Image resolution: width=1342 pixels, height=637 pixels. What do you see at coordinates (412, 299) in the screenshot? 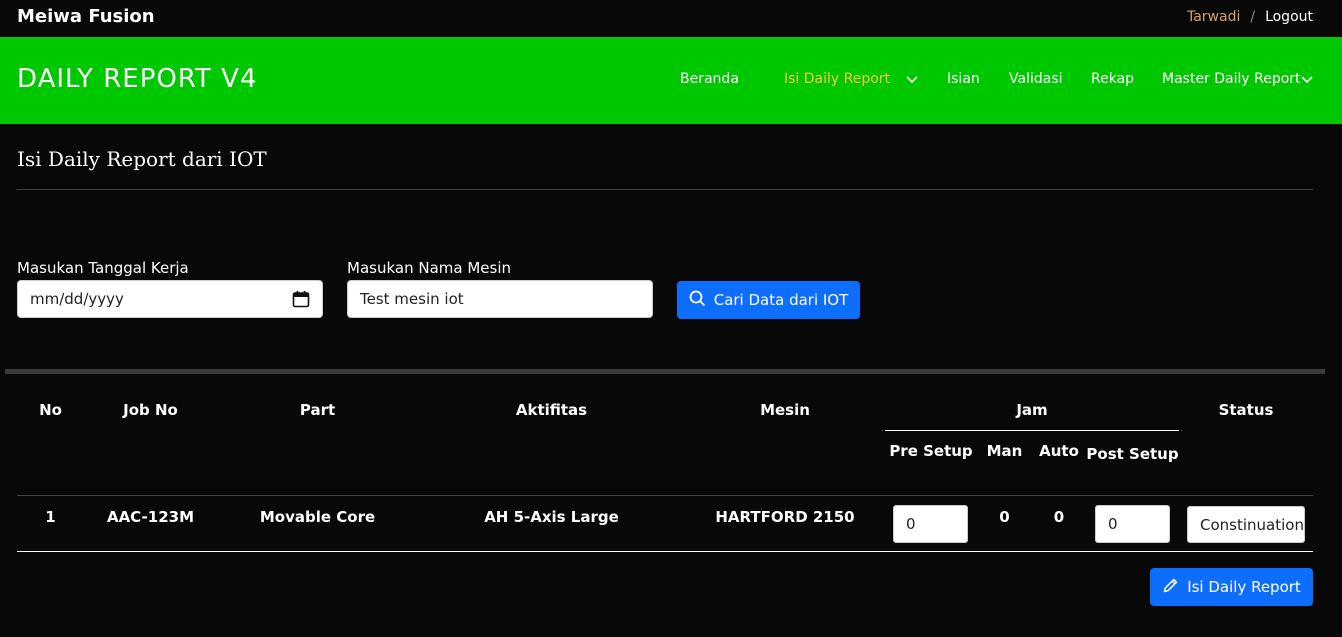
I see `machine-name-value: Test mesin iot` at bounding box center [412, 299].